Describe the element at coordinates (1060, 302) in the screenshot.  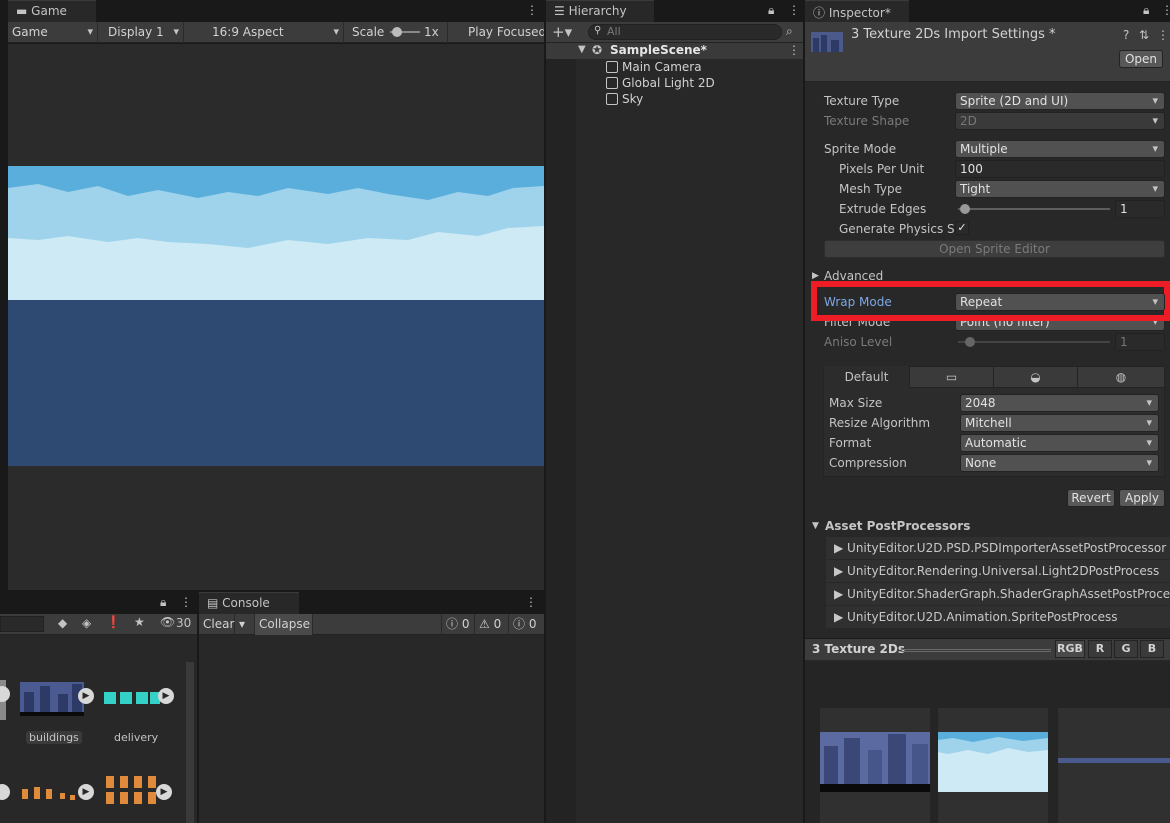
I see `wrap-mode-dropdown: Repeat` at that location.